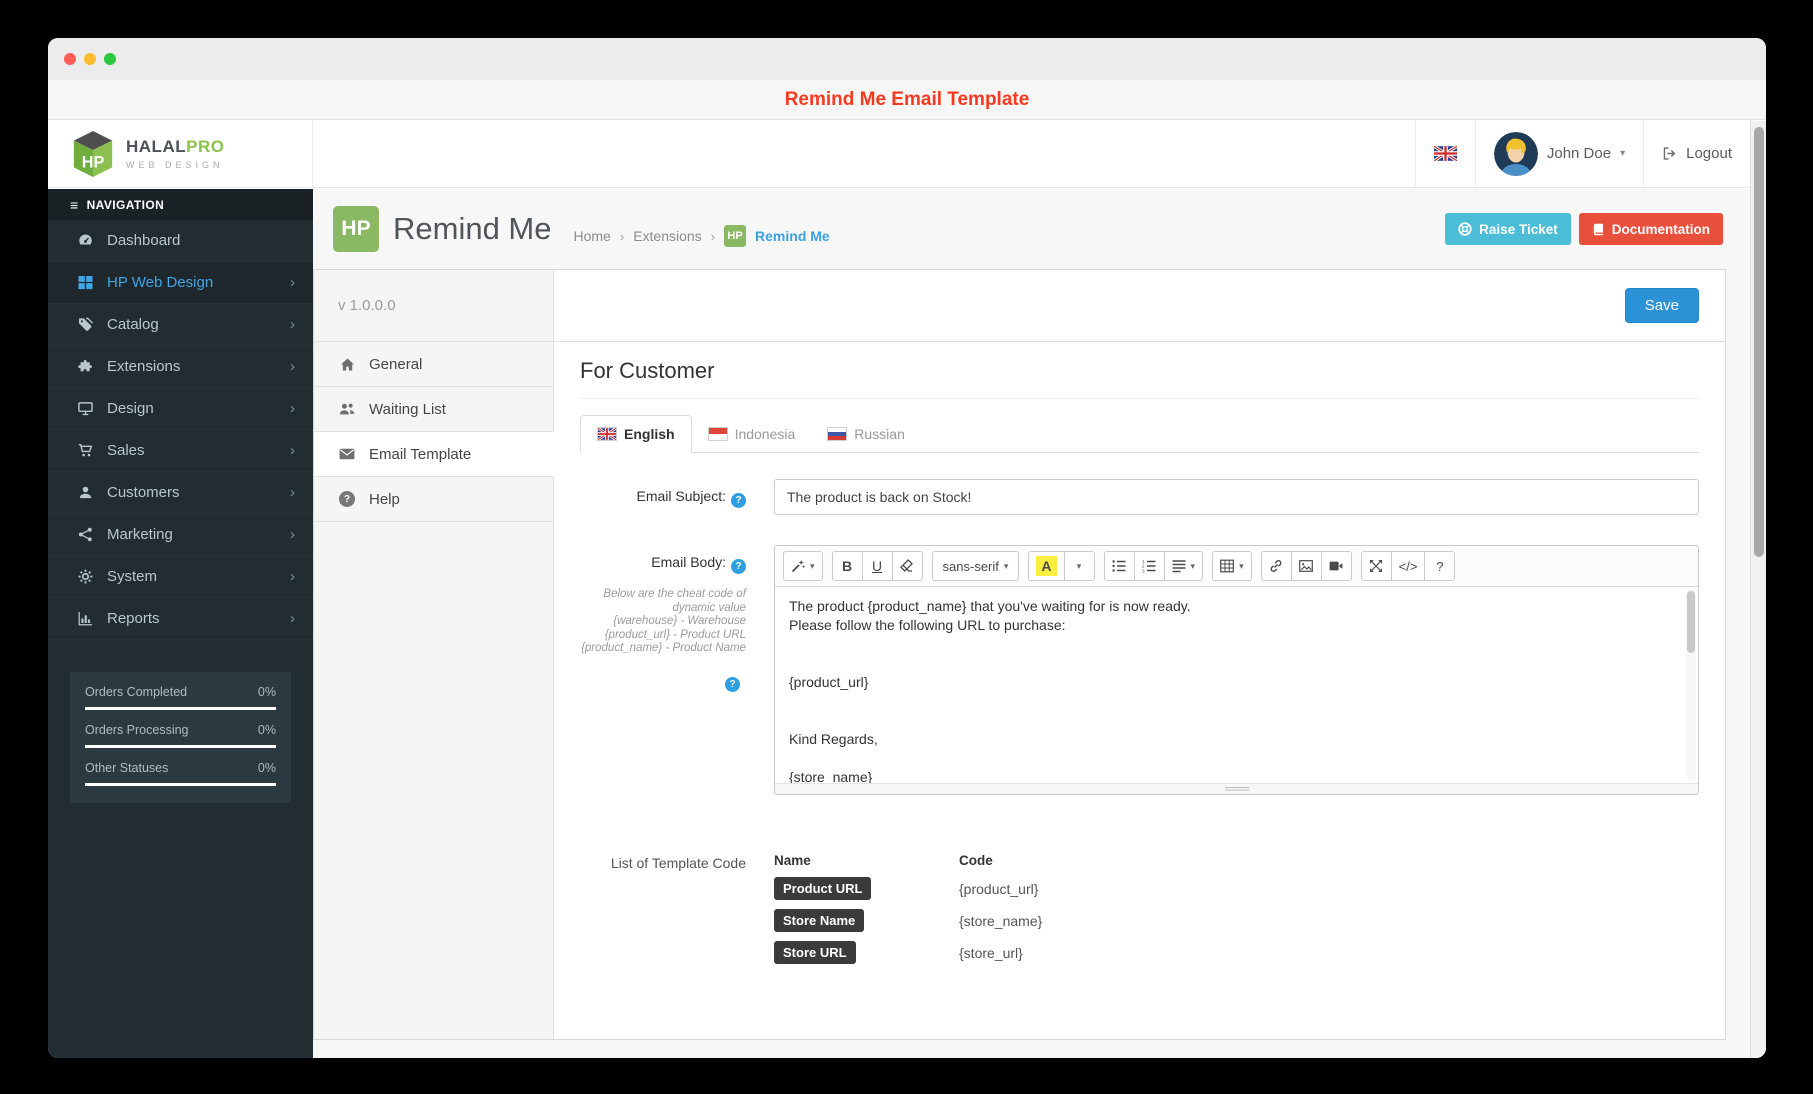  What do you see at coordinates (823, 888) in the screenshot?
I see `code-name-badge: Product URL` at bounding box center [823, 888].